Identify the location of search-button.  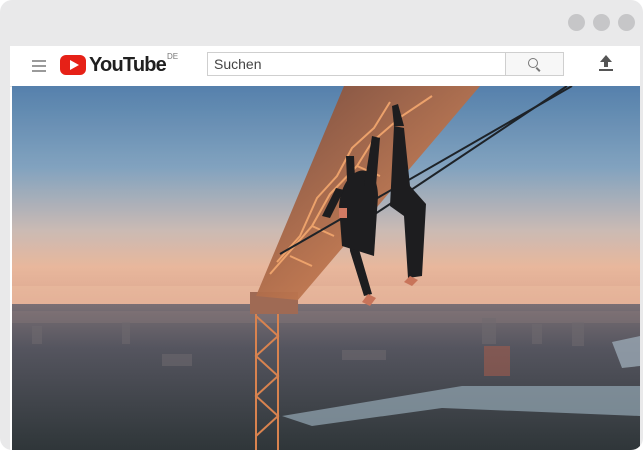
(534, 64).